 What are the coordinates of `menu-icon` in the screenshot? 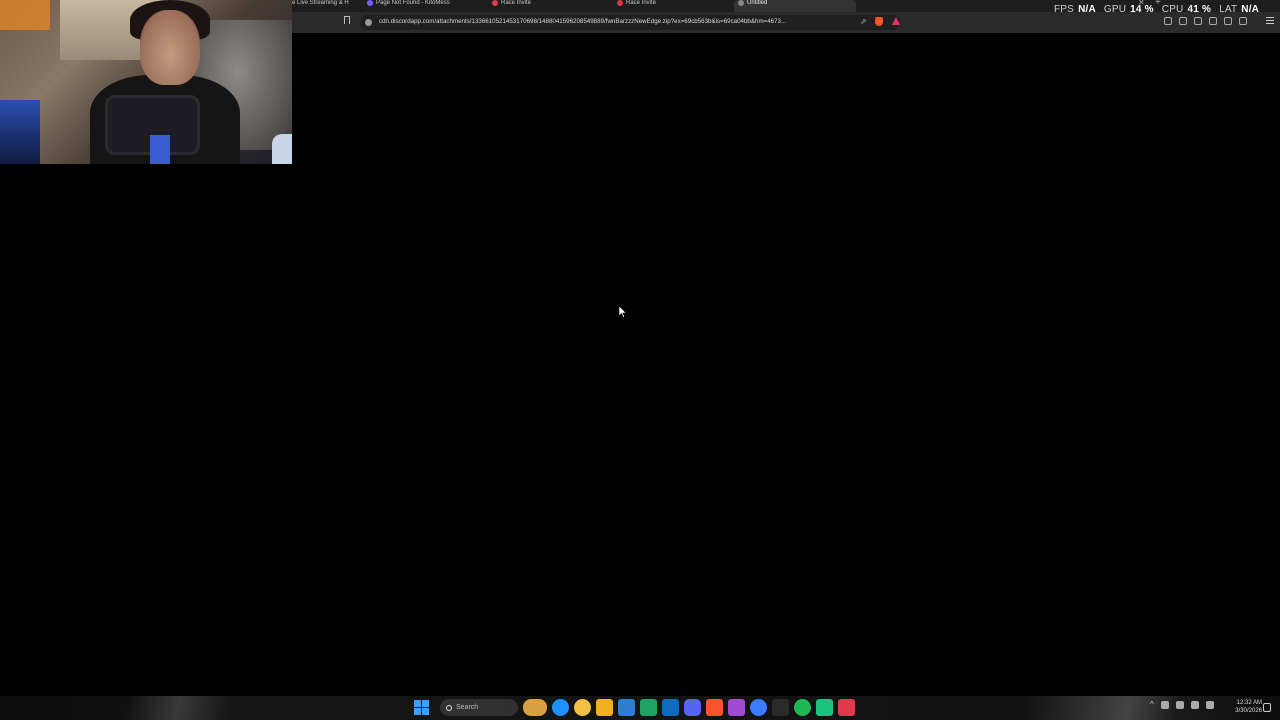 It's located at (1270, 21).